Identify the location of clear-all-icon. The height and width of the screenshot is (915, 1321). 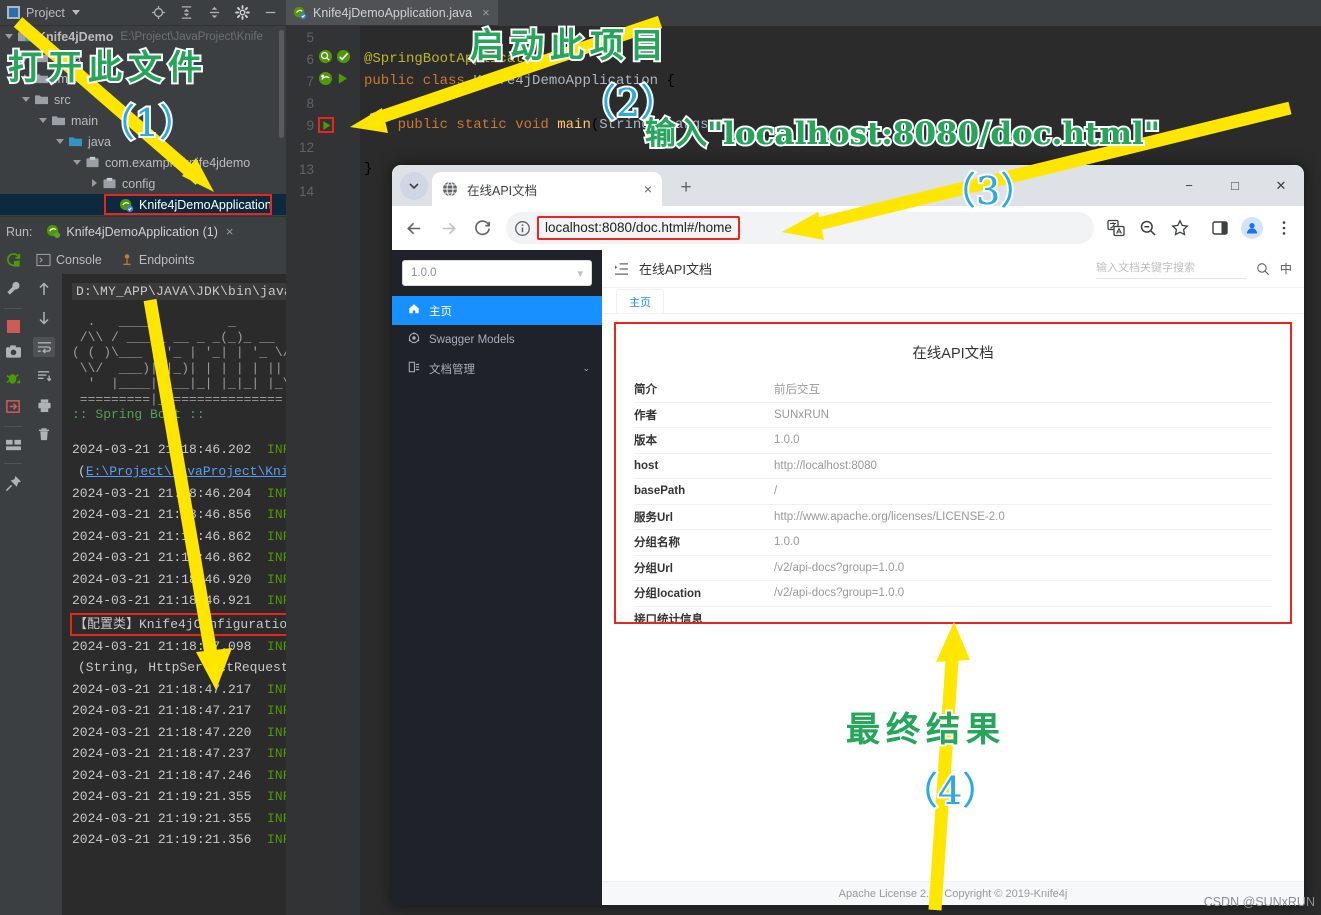
(44, 434).